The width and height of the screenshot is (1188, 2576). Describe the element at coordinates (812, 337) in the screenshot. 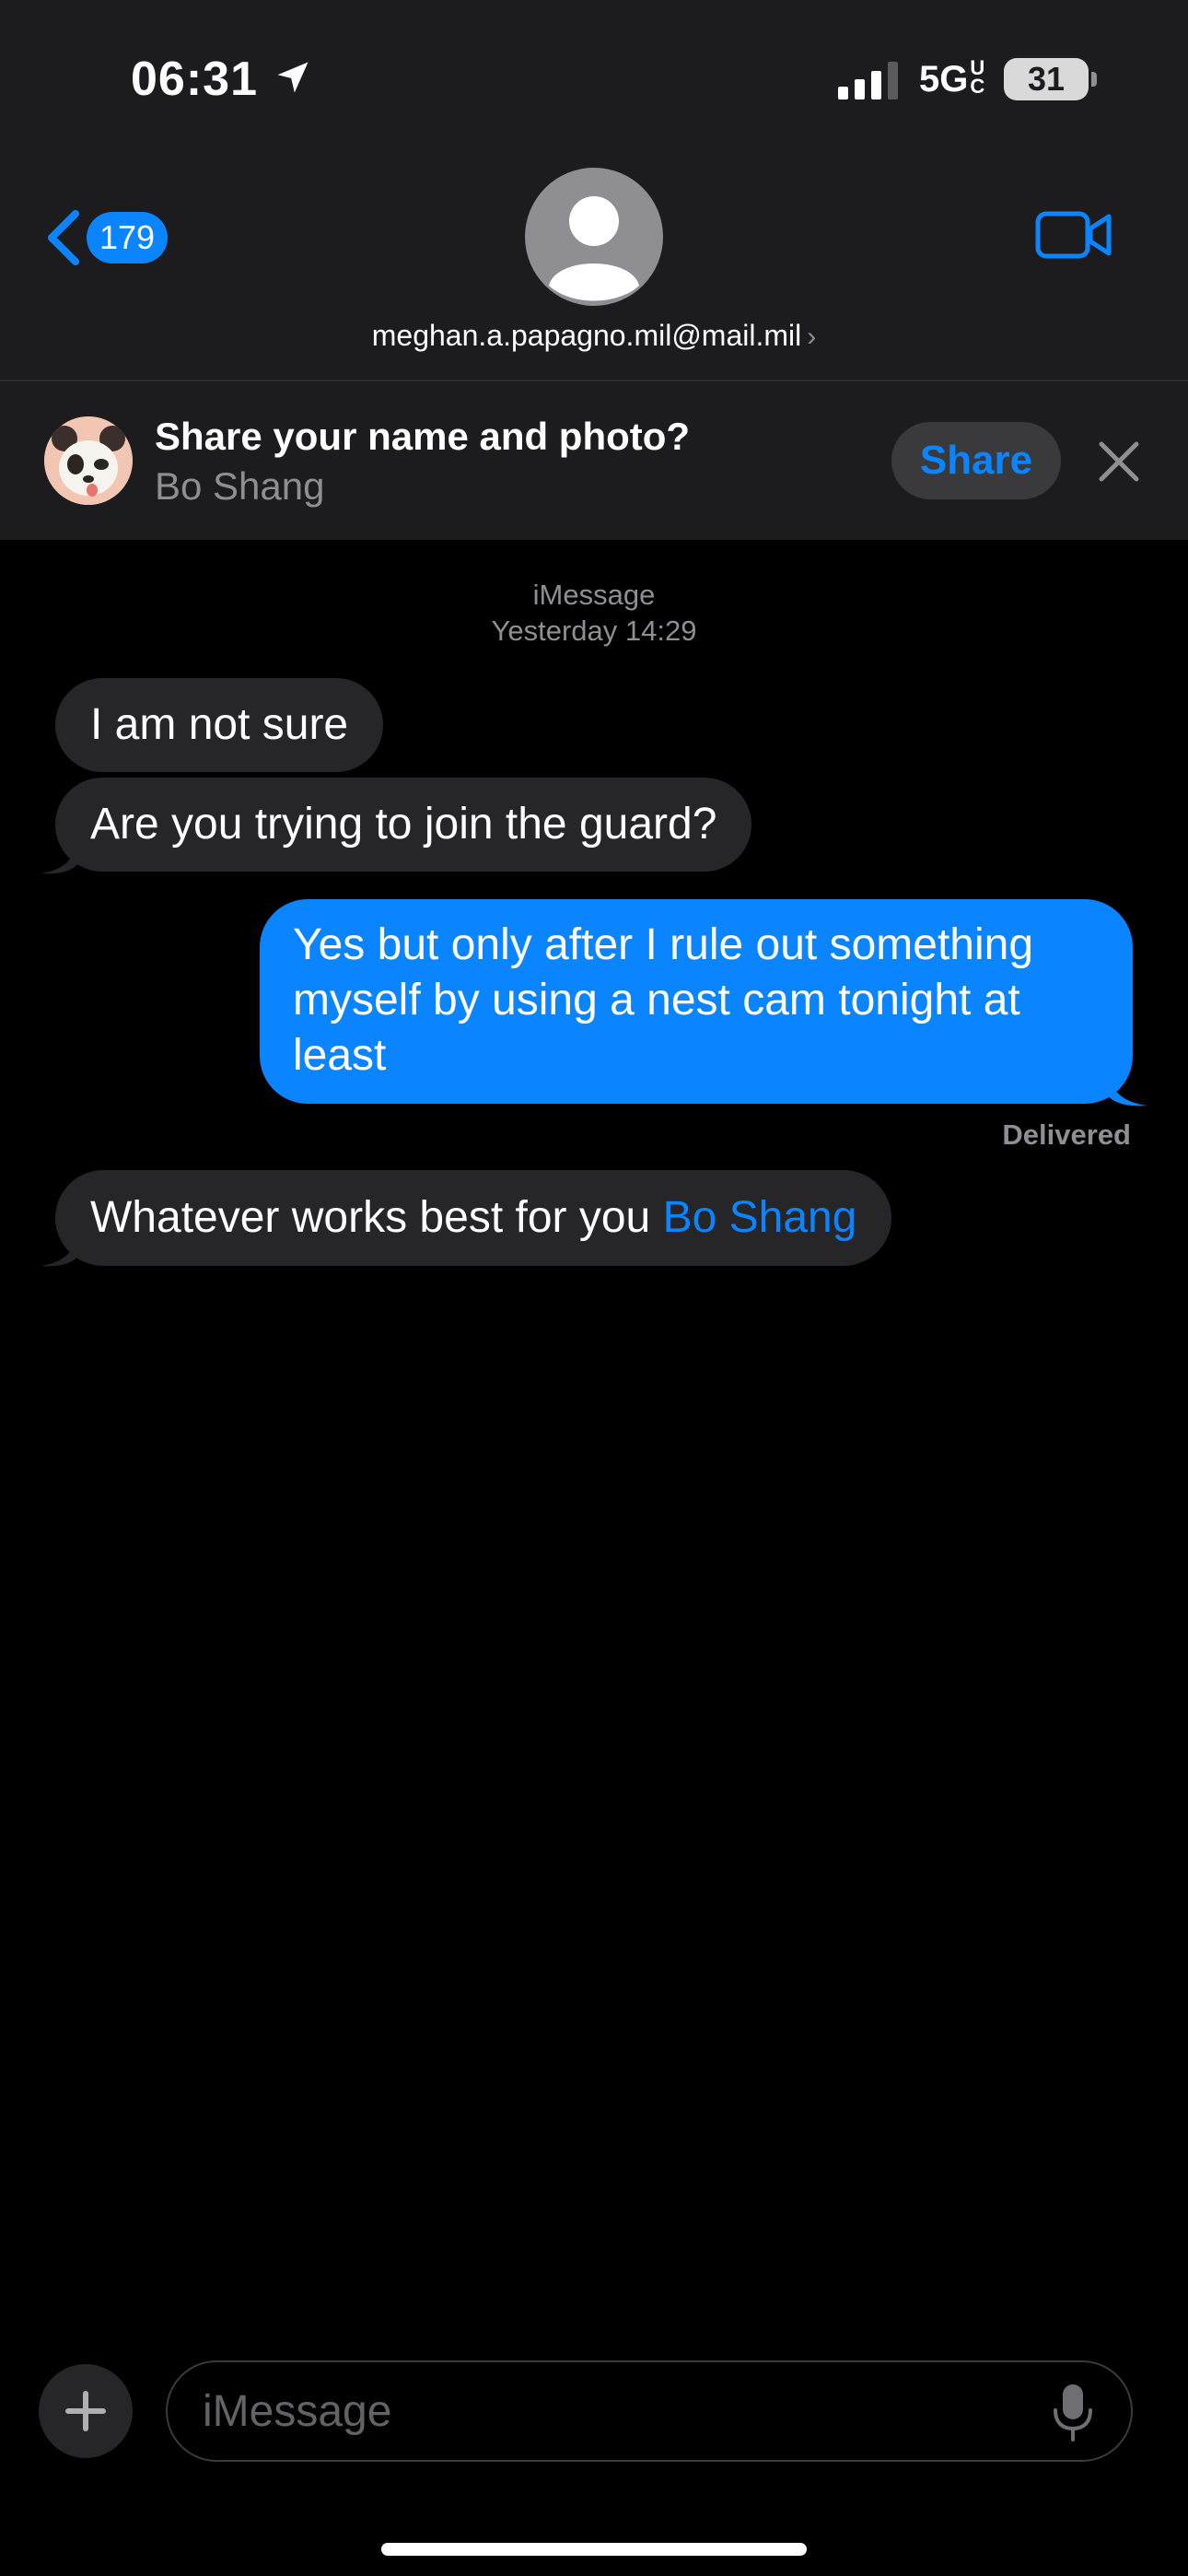

I see `contact-chevron-icon: ›` at that location.